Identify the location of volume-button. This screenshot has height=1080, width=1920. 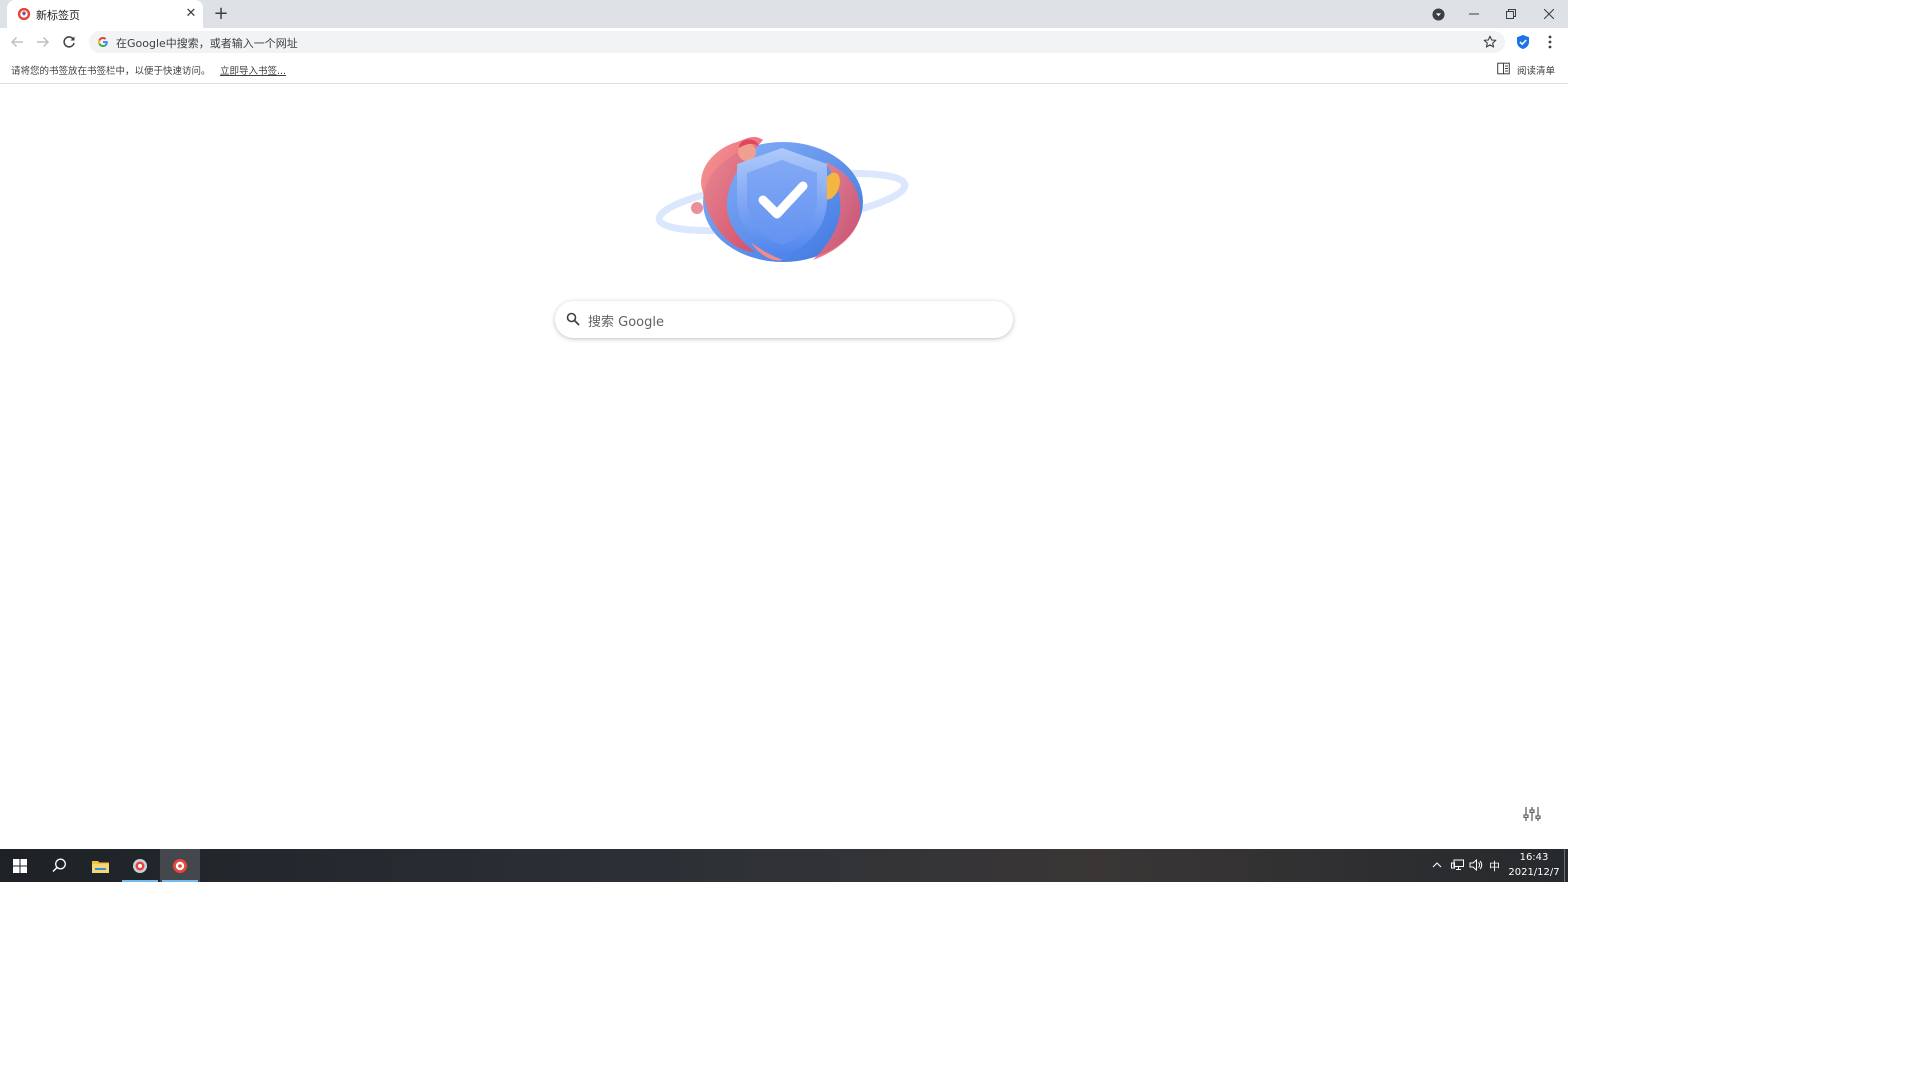
(1476, 865).